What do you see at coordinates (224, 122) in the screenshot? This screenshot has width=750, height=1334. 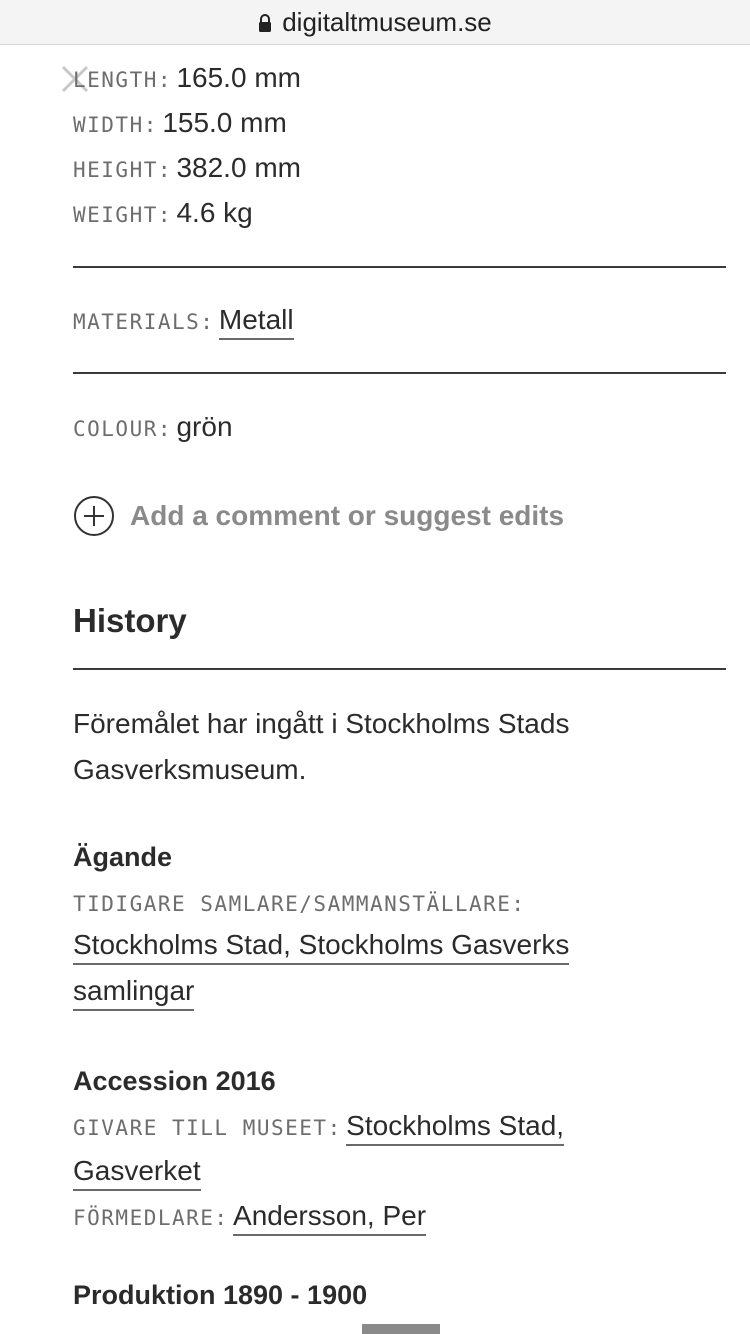 I see `width-value: 155.0 mm` at bounding box center [224, 122].